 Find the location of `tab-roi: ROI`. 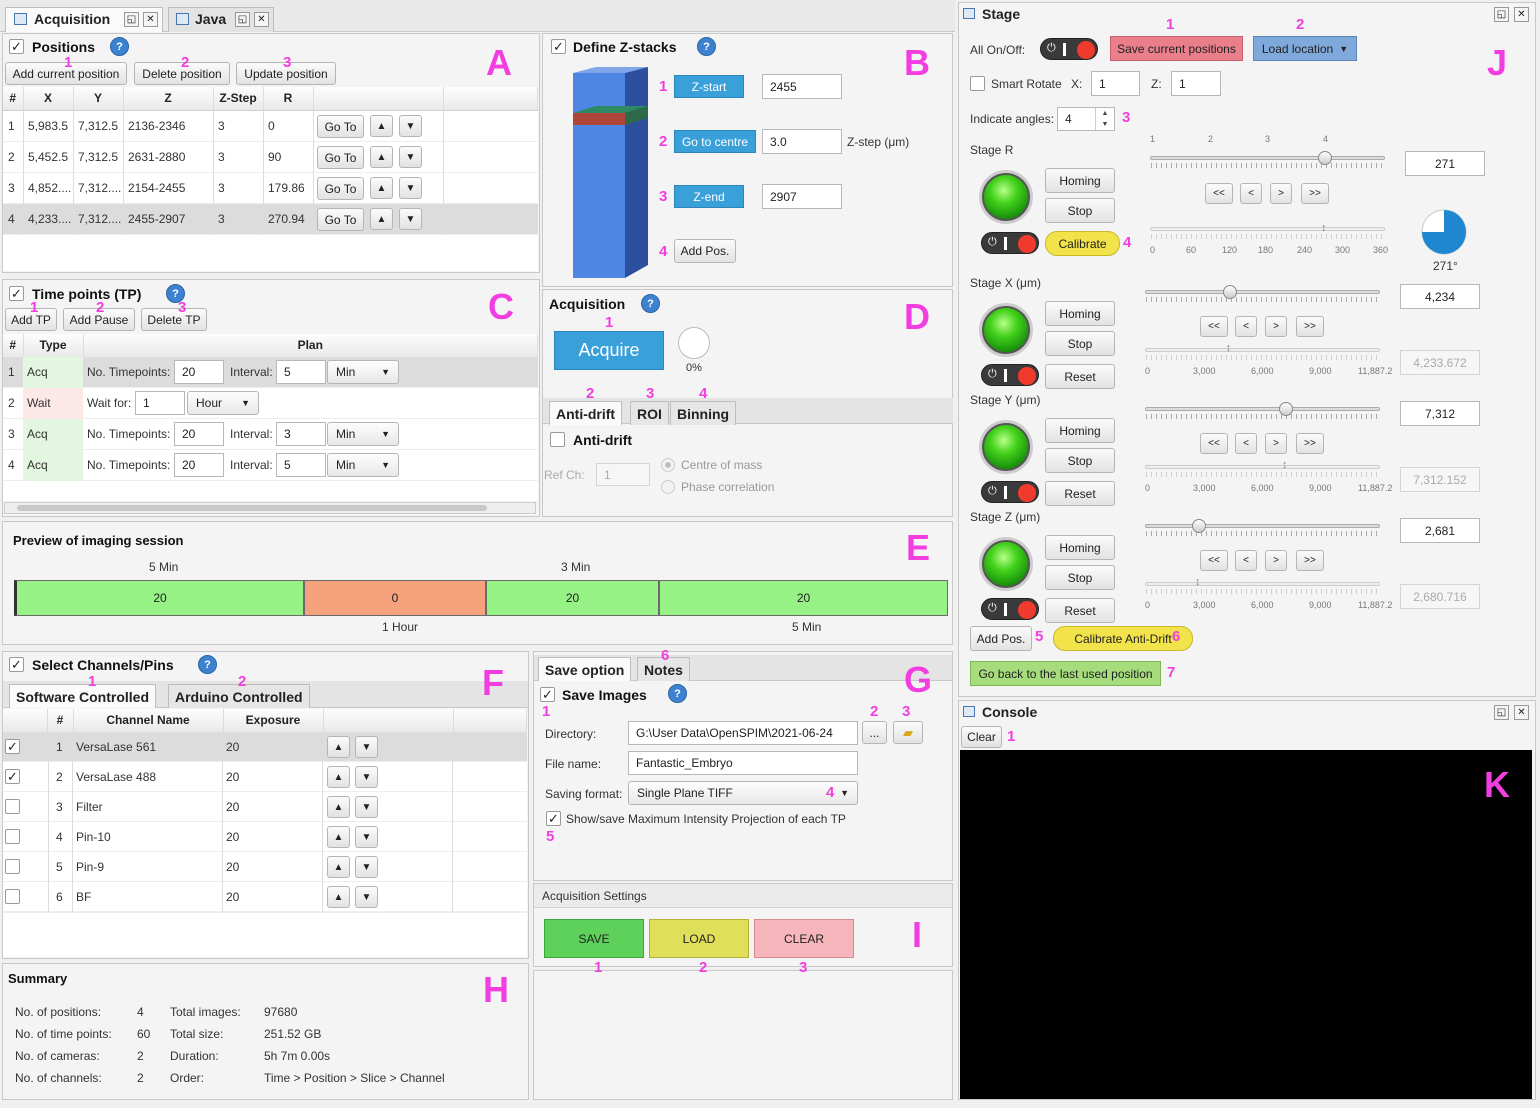

tab-roi: ROI is located at coordinates (649, 413).